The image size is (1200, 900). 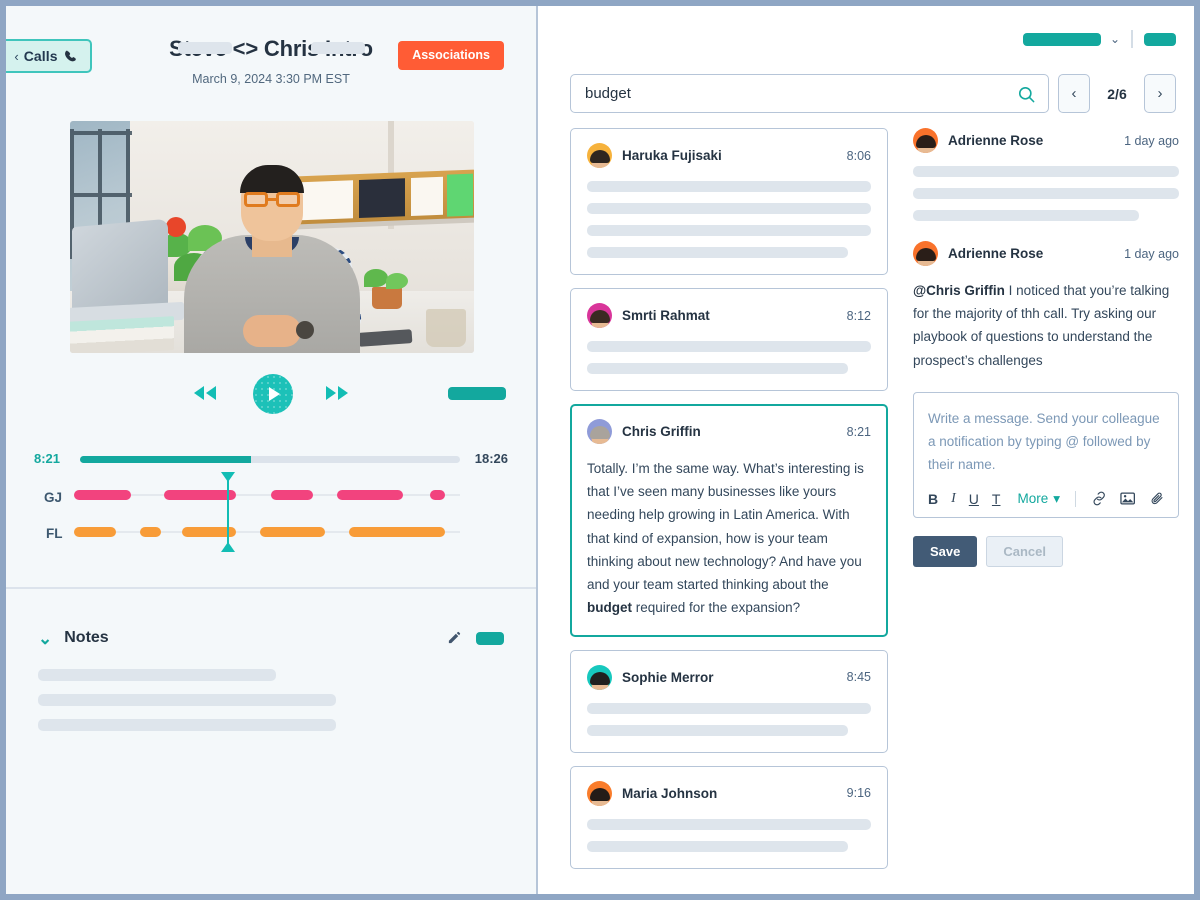 What do you see at coordinates (267, 495) in the screenshot?
I see `speaker-track-gj` at bounding box center [267, 495].